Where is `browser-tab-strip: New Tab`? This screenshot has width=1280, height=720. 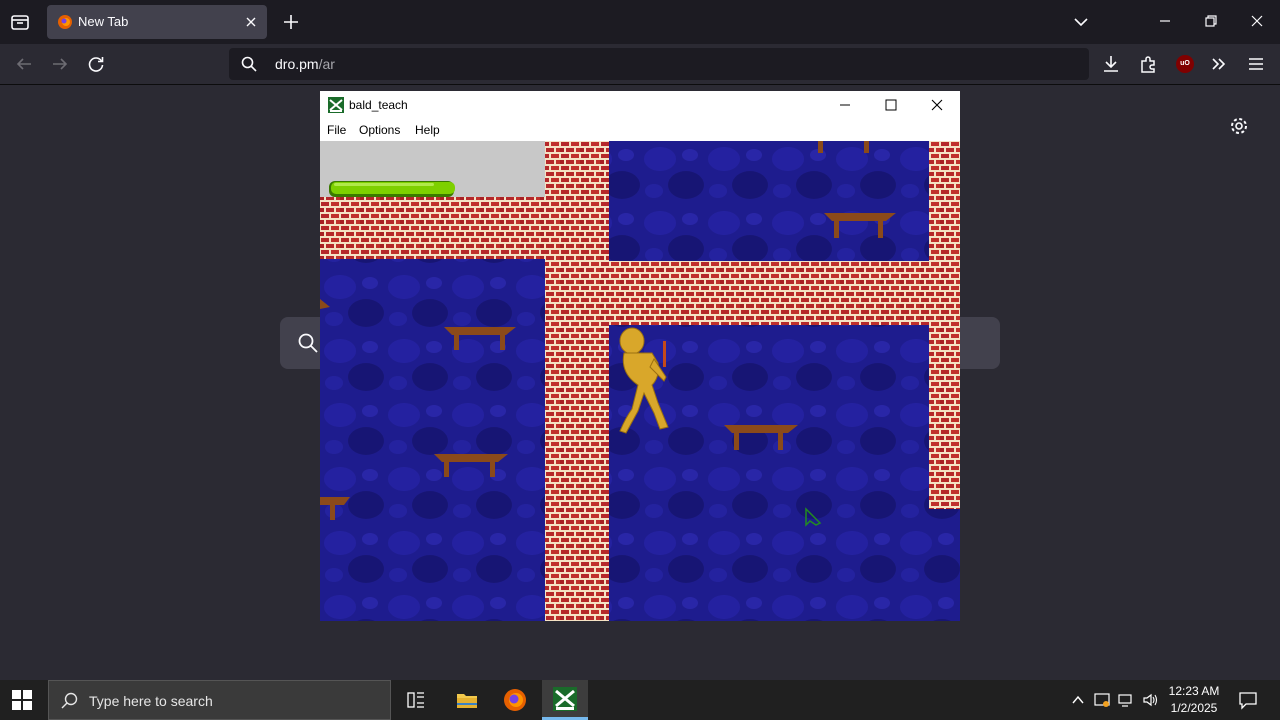
browser-tab-strip: New Tab is located at coordinates (640, 22).